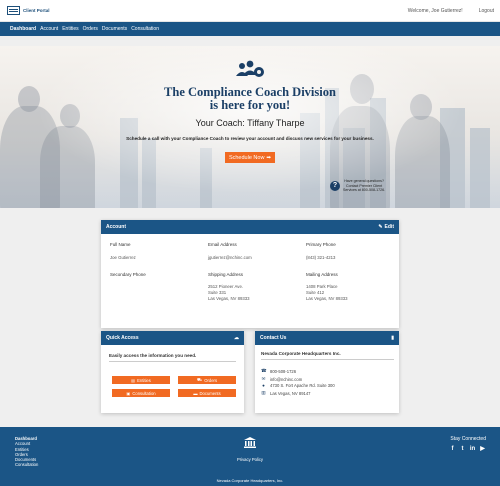 The width and height of the screenshot is (500, 486). What do you see at coordinates (199, 379) in the screenshot?
I see `cart-icon: ⛟` at bounding box center [199, 379].